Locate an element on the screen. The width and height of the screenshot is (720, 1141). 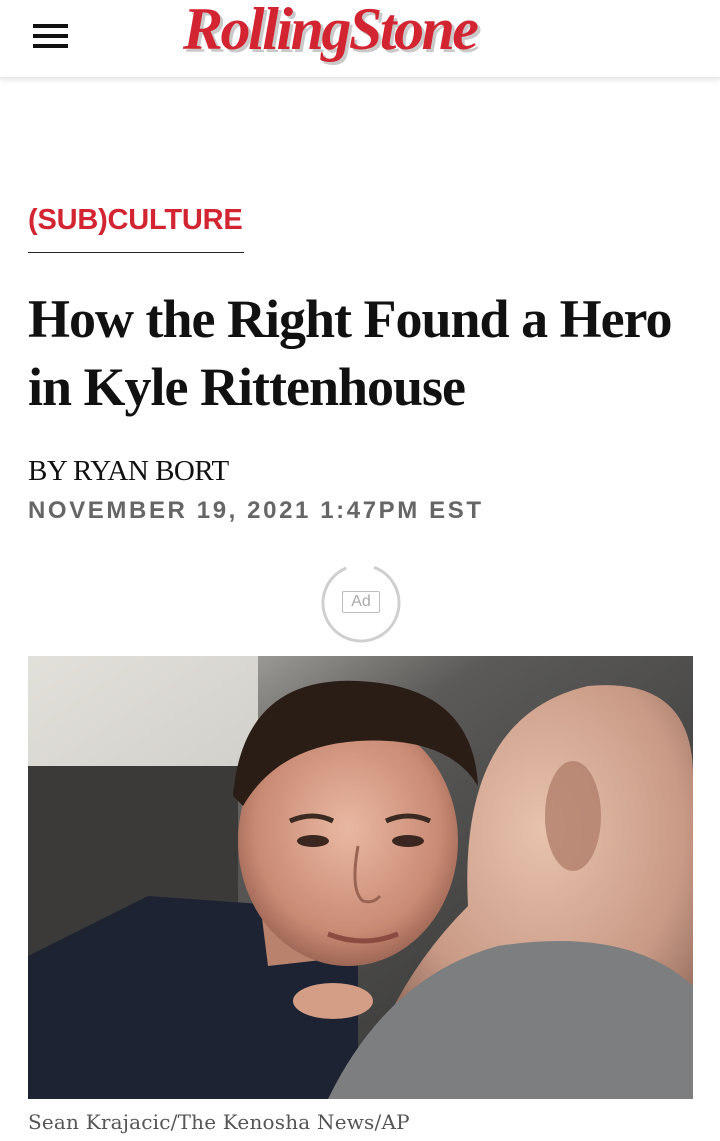
ad-placeholder-label: Ad is located at coordinates (361, 602).